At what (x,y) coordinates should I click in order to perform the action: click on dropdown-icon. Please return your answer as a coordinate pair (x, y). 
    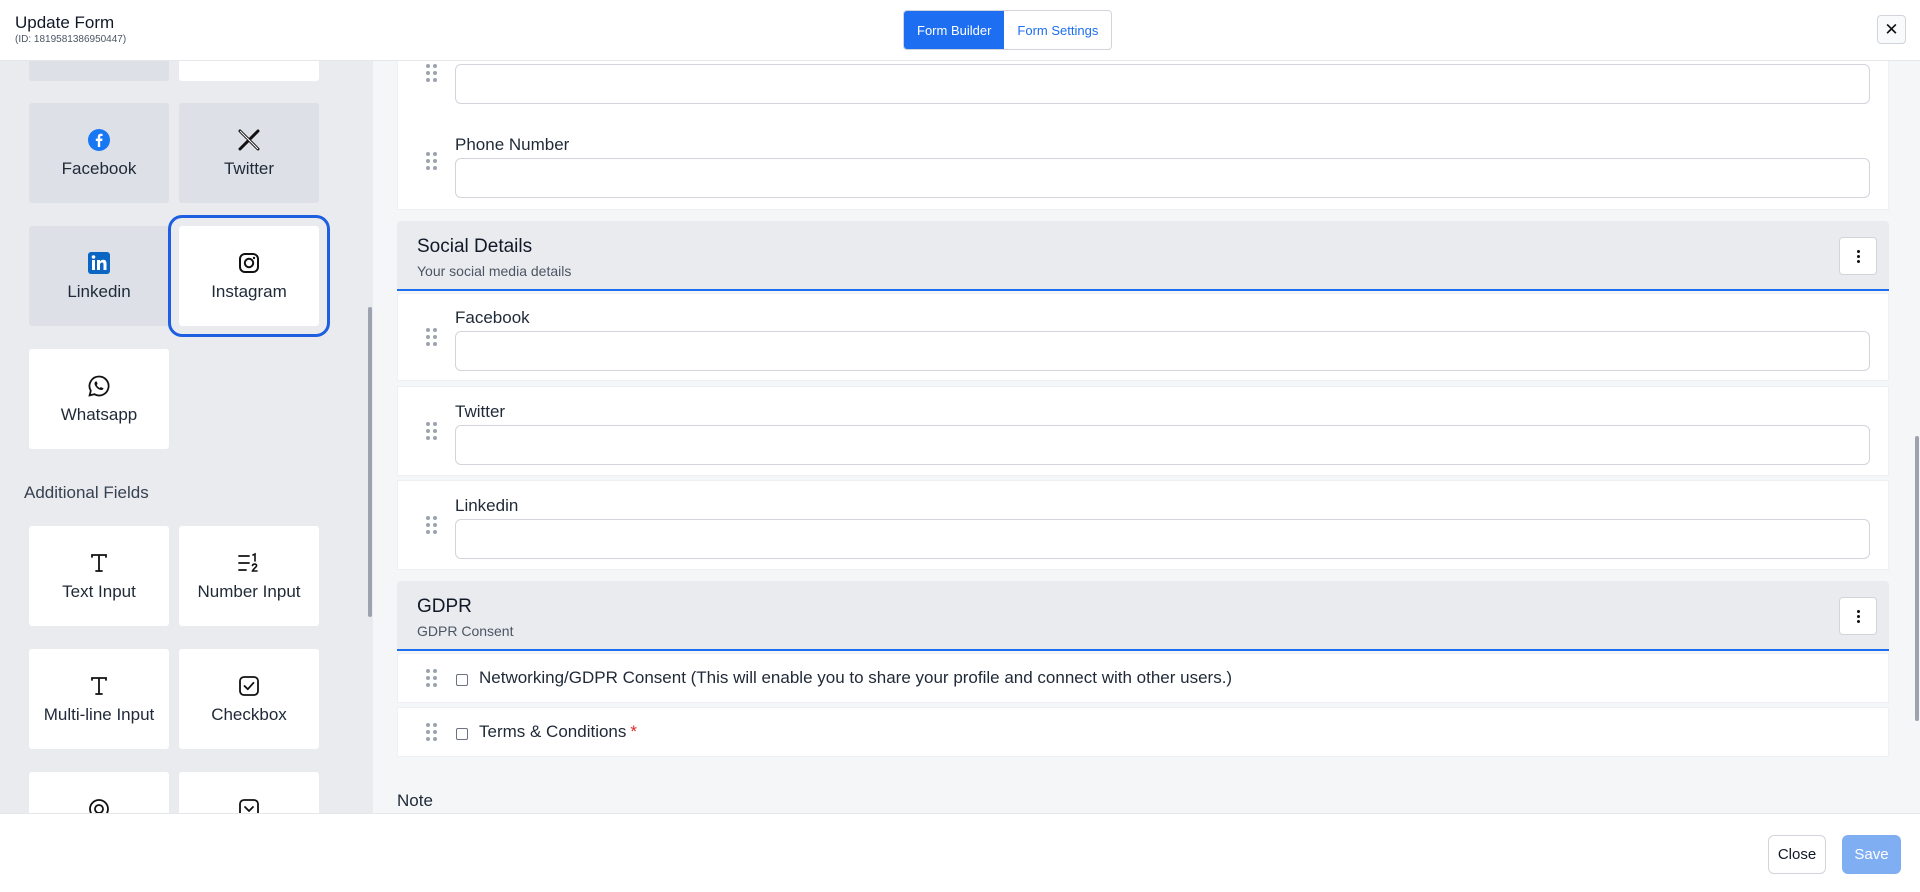
    Looking at the image, I should click on (249, 804).